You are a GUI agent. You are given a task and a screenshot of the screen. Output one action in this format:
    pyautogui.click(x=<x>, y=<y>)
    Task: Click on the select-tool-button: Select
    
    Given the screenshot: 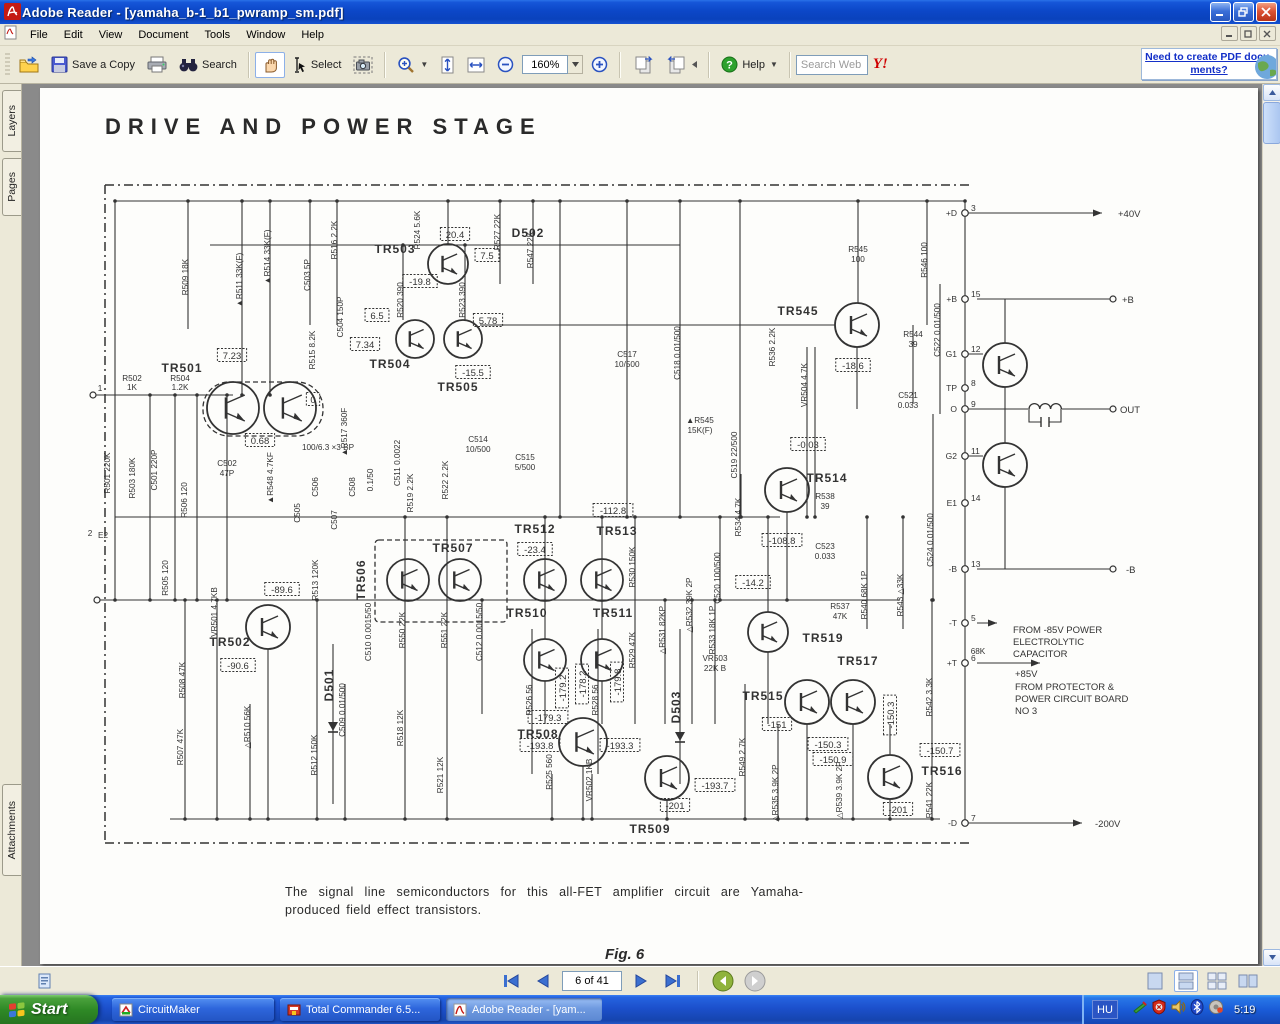 What is the action you would take?
    pyautogui.click(x=316, y=65)
    